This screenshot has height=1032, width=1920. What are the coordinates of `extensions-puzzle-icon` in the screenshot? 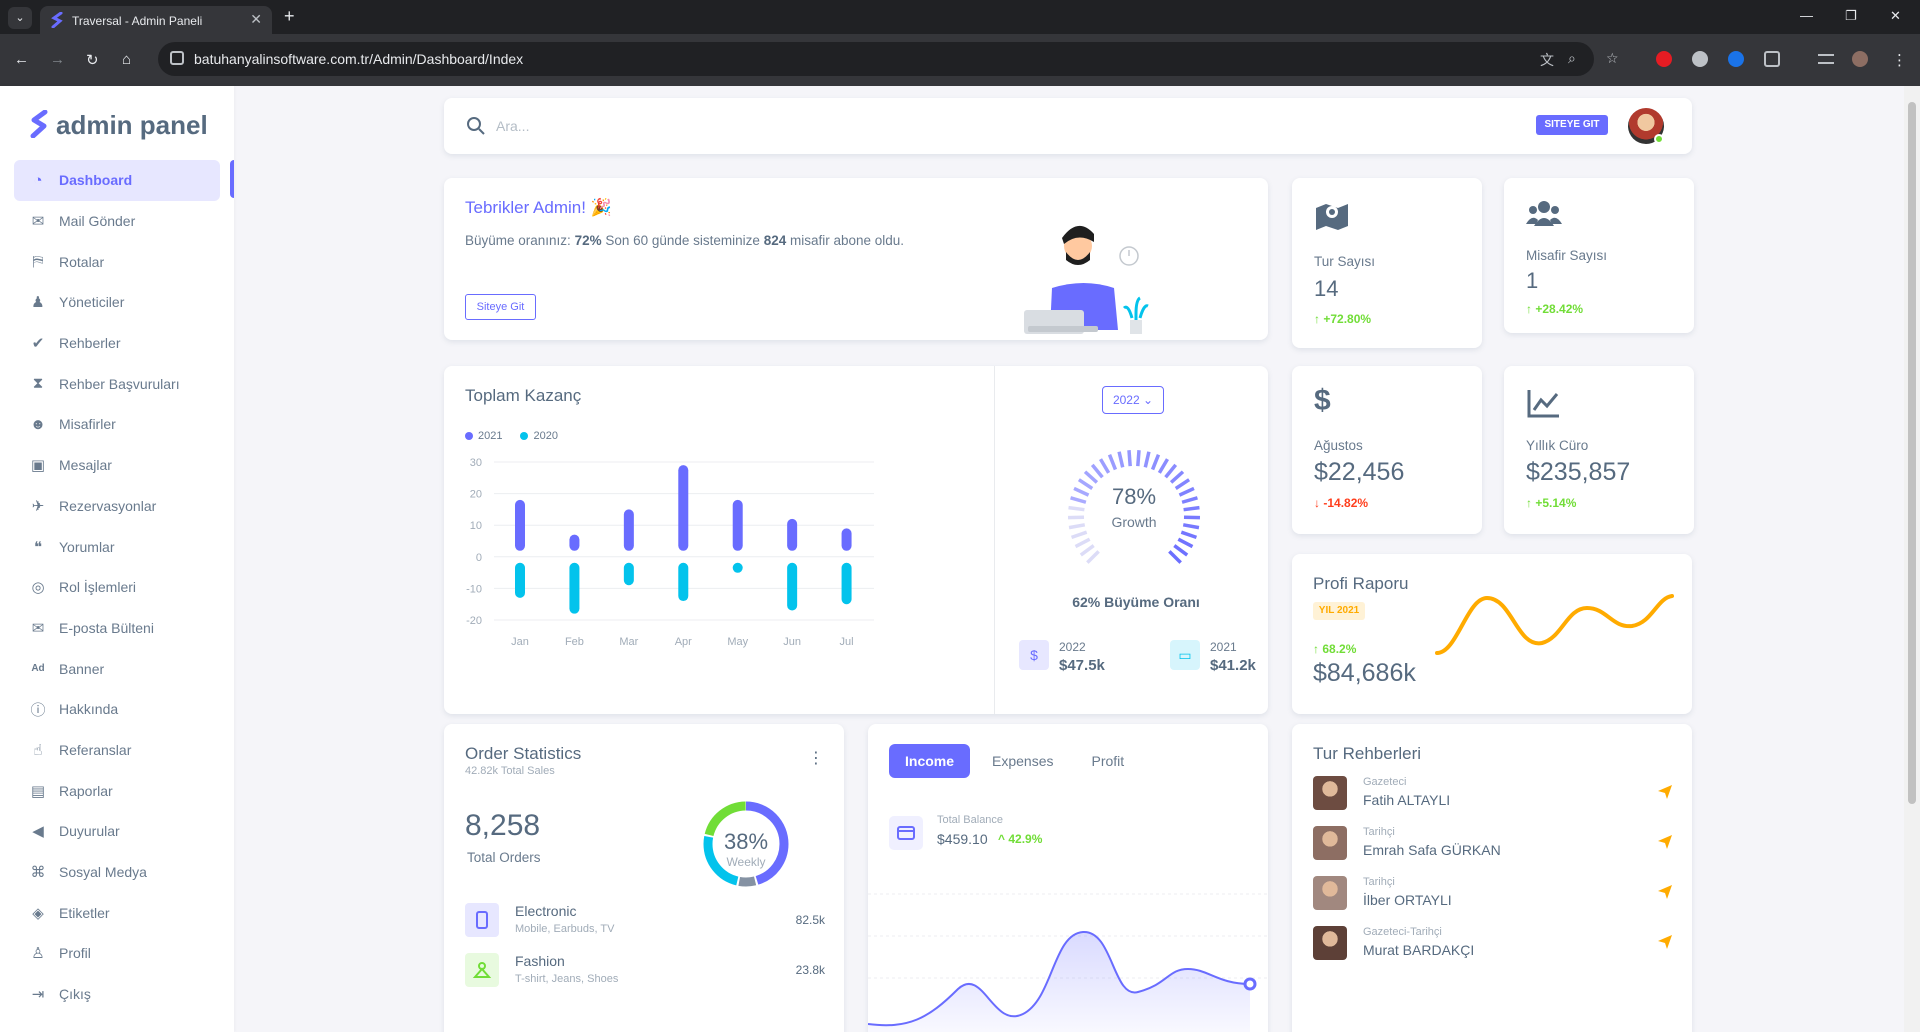 It's located at (1772, 59).